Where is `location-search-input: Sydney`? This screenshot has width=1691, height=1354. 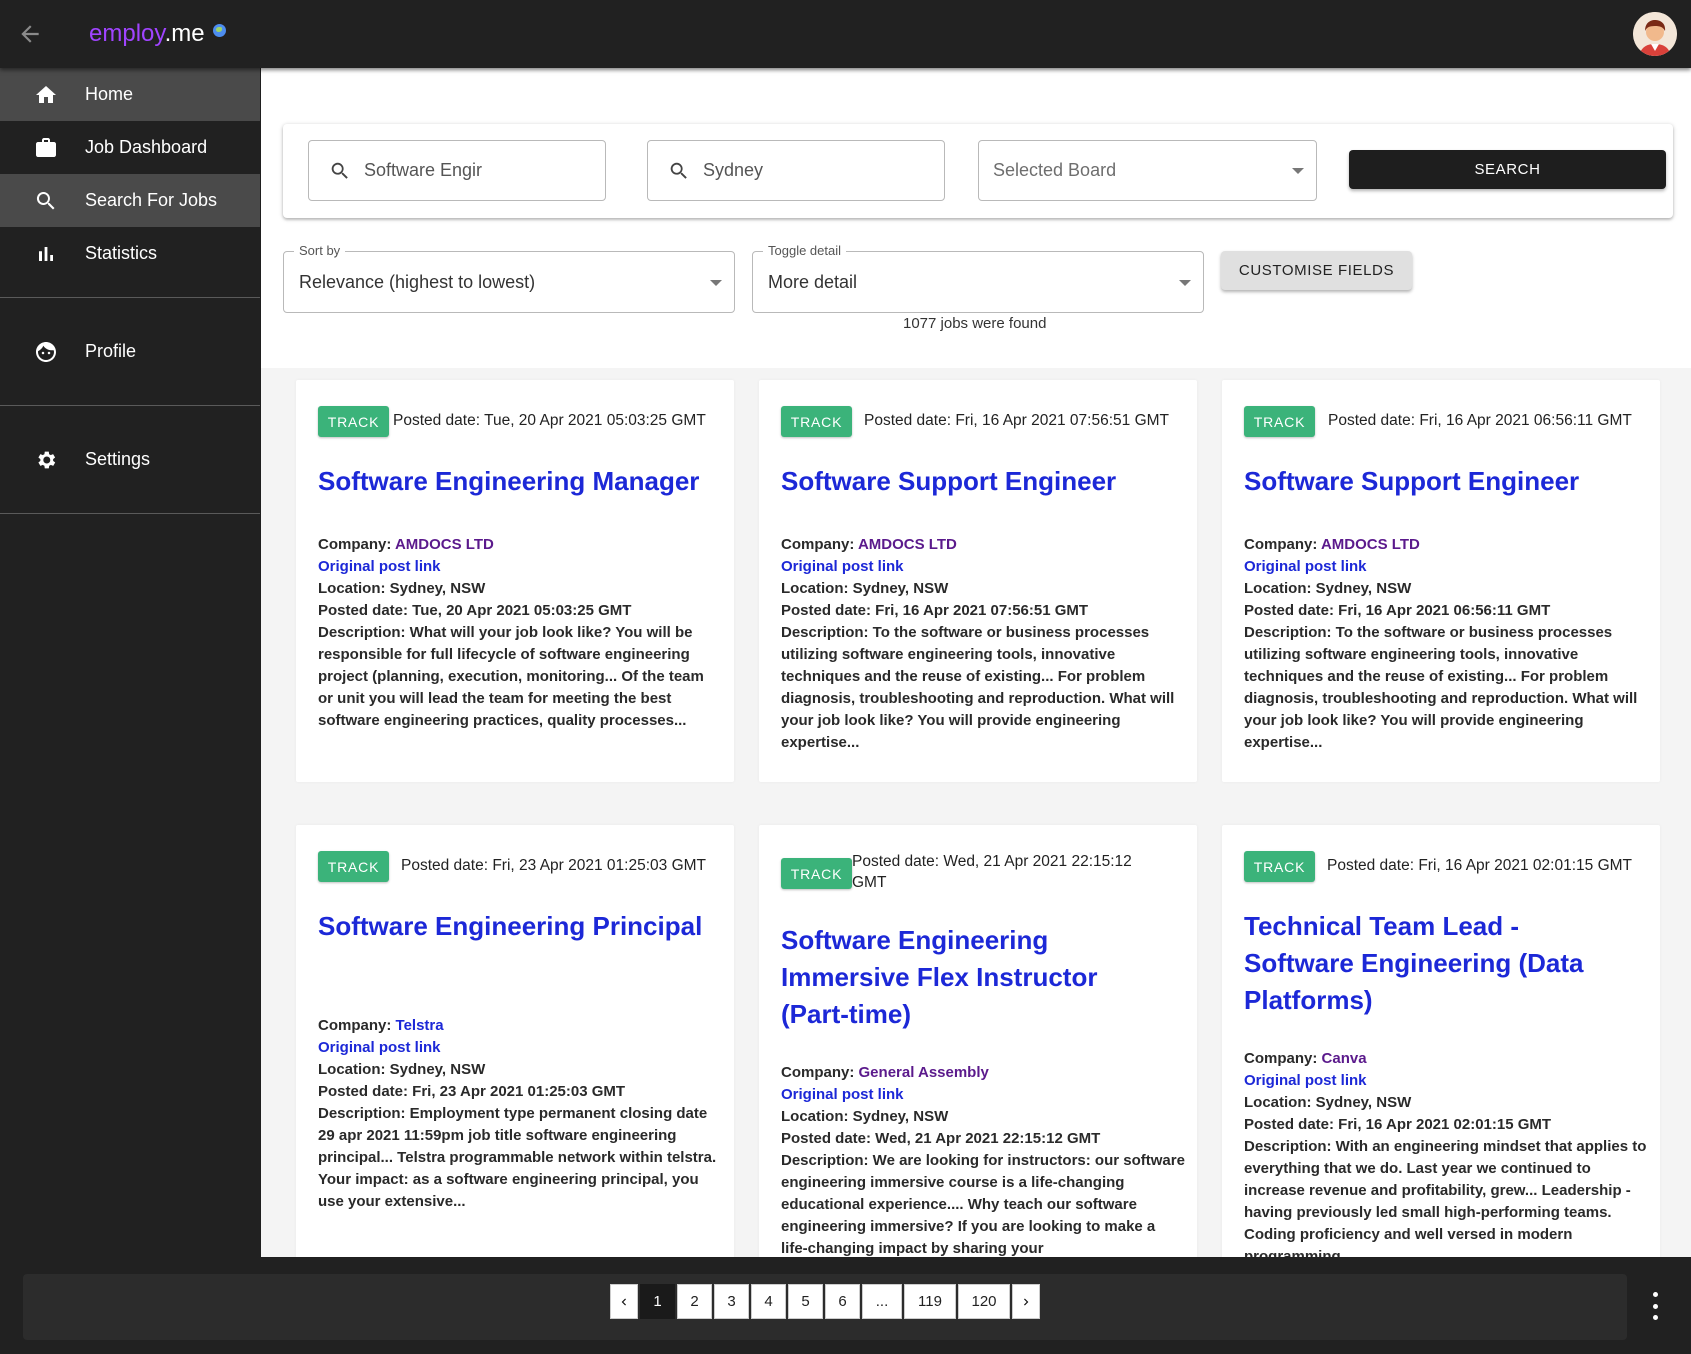
location-search-input: Sydney is located at coordinates (796, 170).